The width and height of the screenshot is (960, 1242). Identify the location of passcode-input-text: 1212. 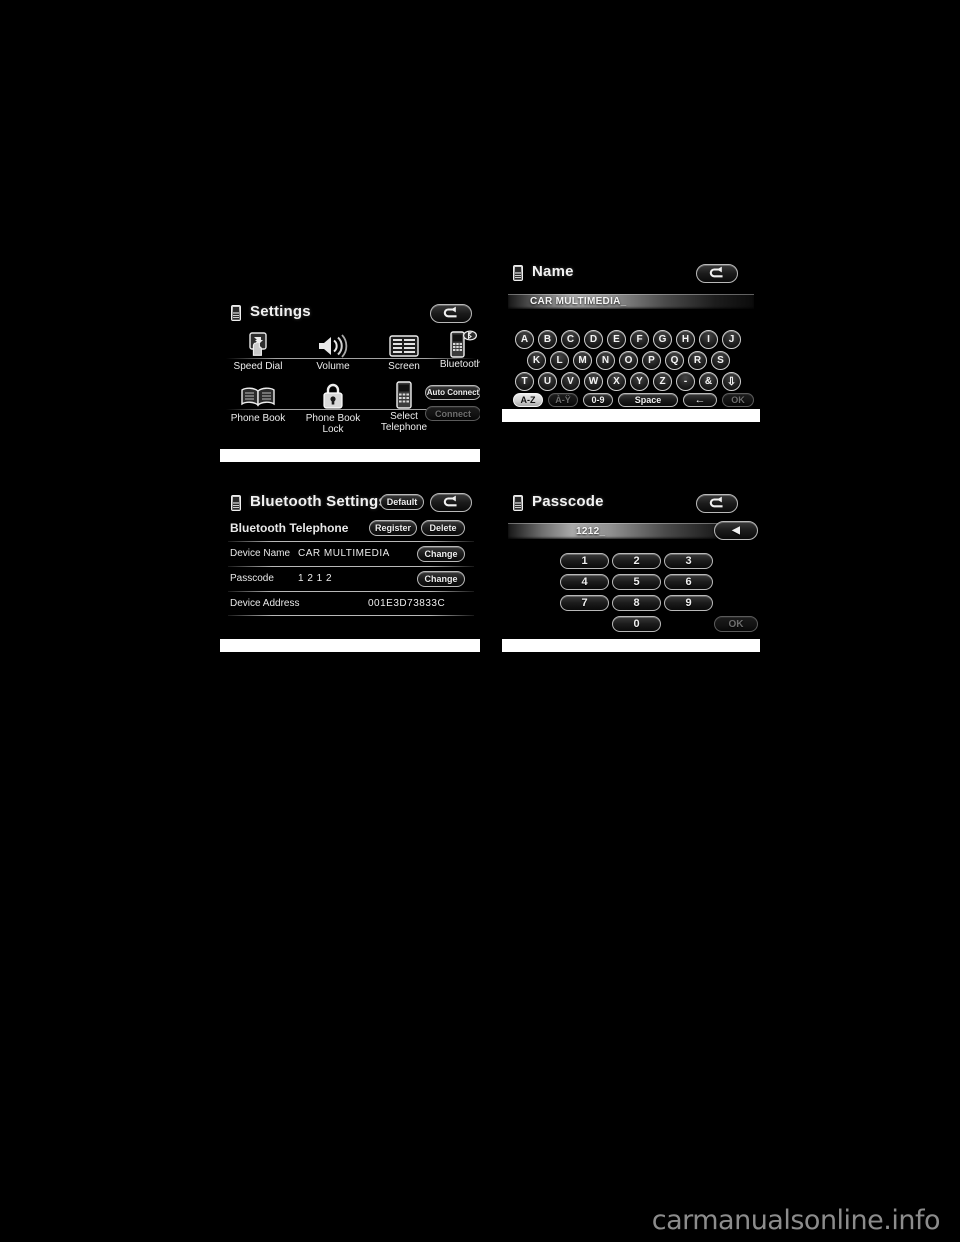
(588, 531).